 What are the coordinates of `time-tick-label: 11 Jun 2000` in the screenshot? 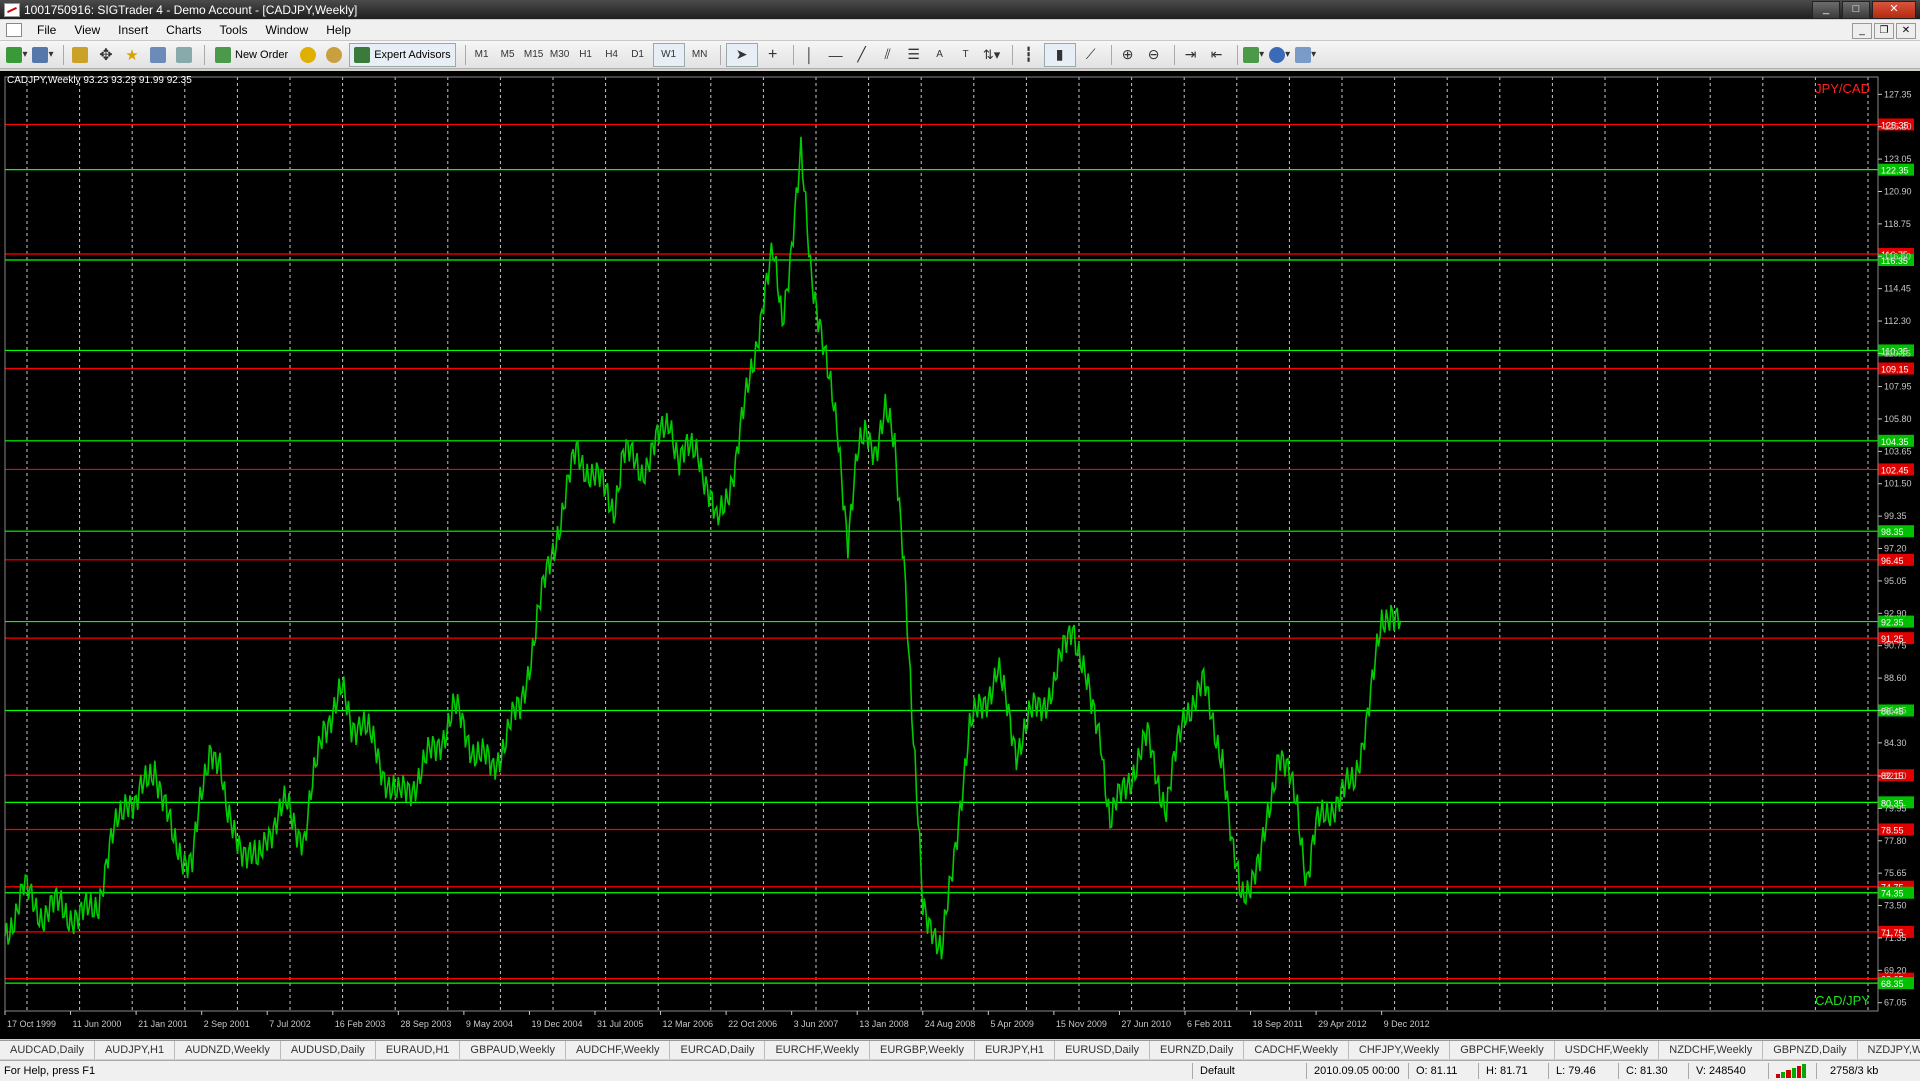 It's located at (97, 1024).